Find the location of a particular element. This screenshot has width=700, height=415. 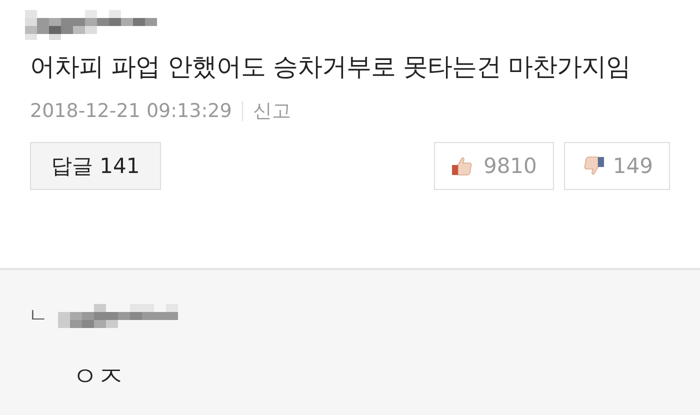

dislike-button: 149 is located at coordinates (617, 166).